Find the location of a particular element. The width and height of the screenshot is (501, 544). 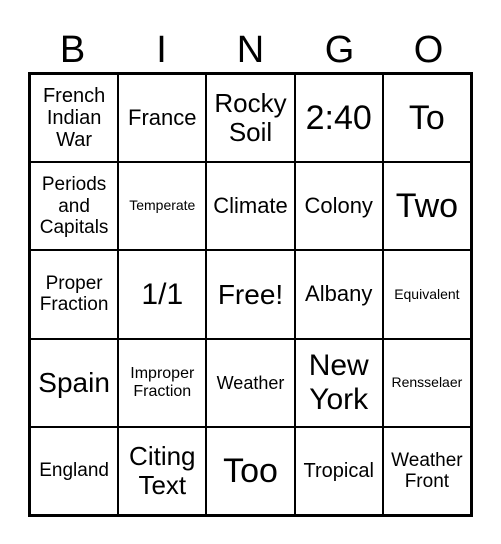

cell-text: Climate is located at coordinates (250, 205).